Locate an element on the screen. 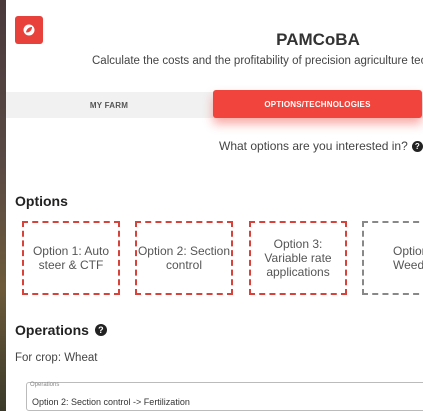 The height and width of the screenshot is (411, 423). options-heading: Options is located at coordinates (41, 201).